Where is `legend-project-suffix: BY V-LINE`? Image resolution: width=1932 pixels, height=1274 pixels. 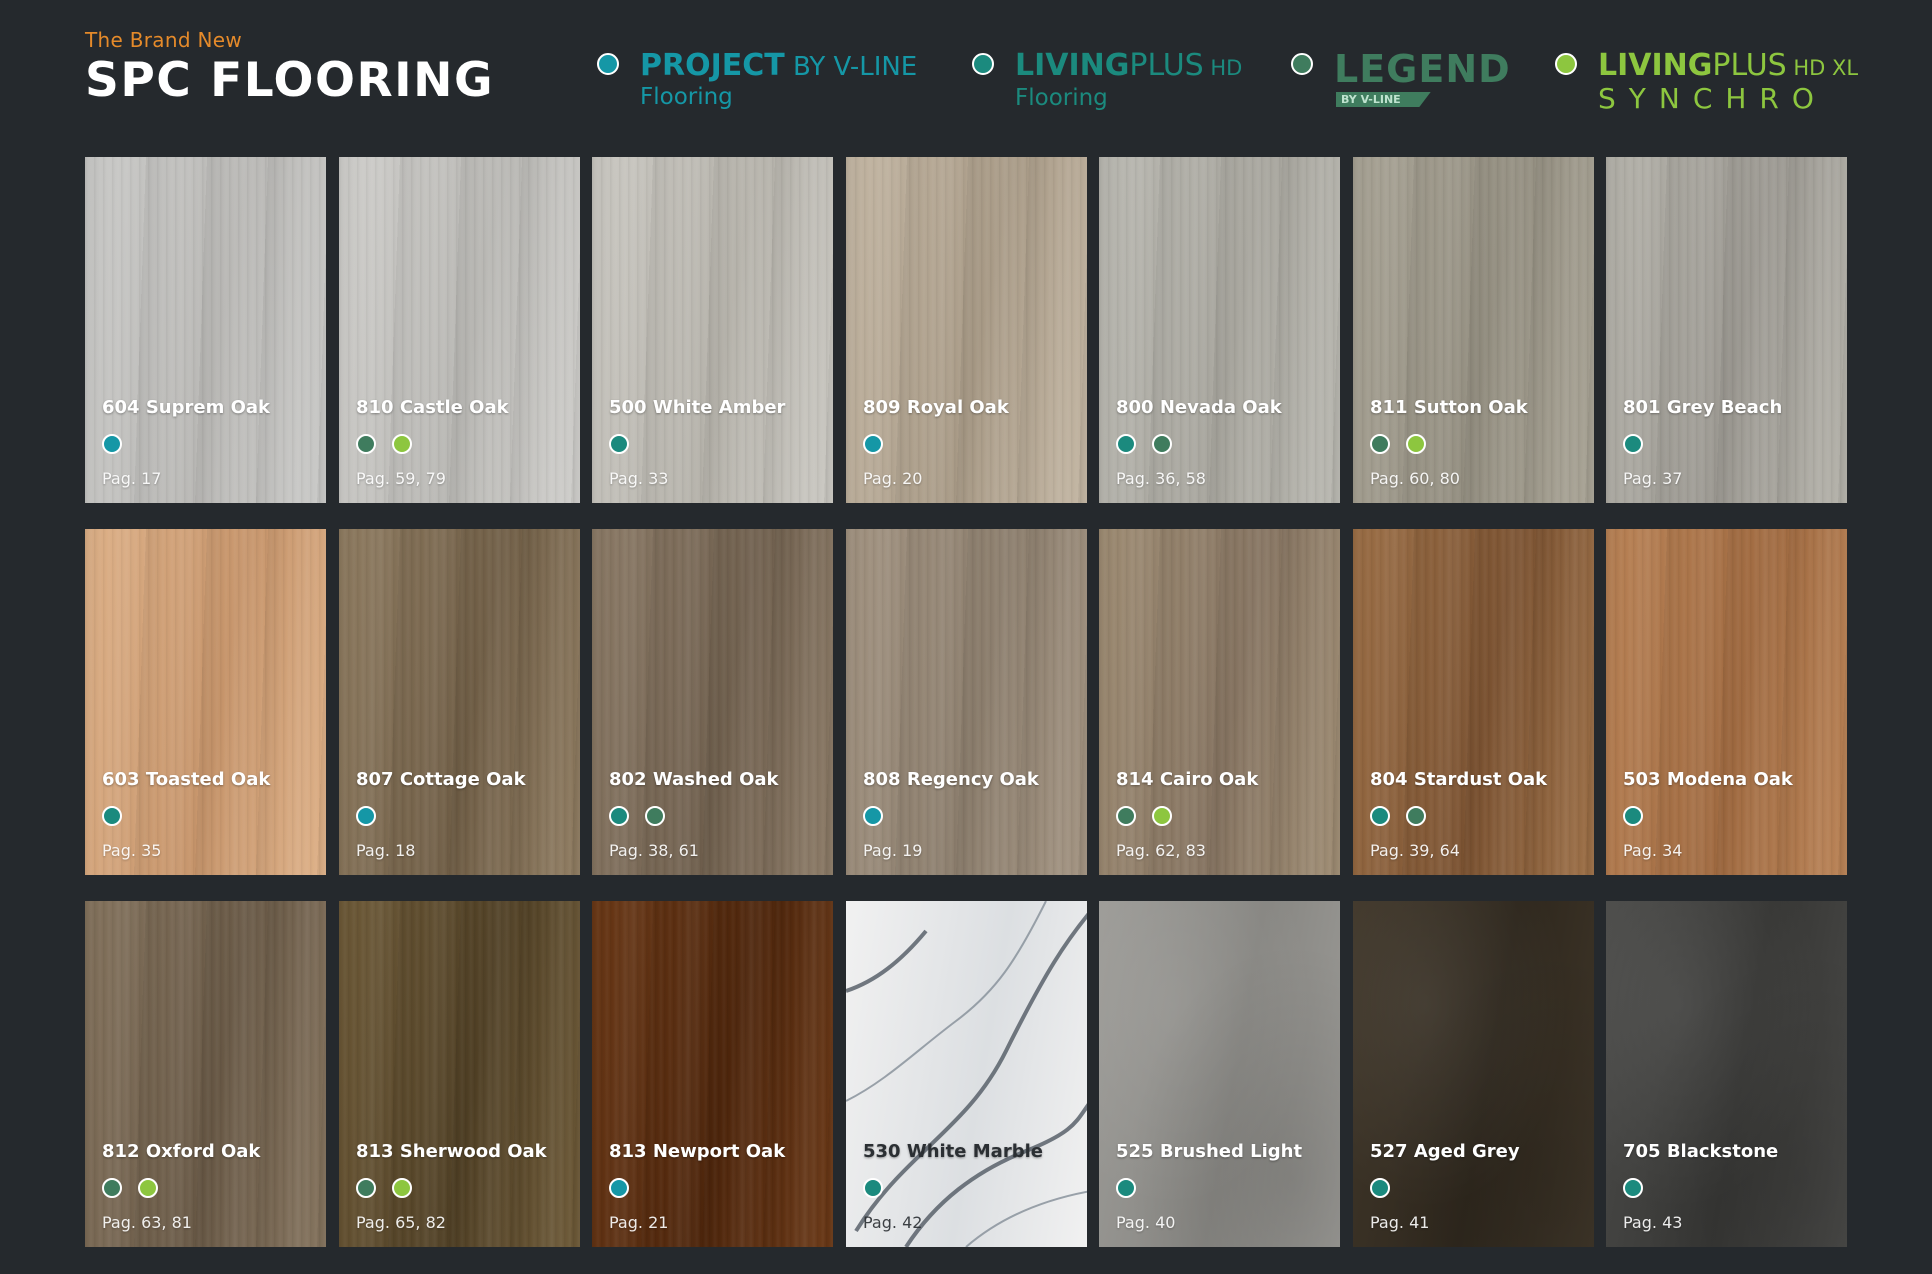
legend-project-suffix: BY V-LINE is located at coordinates (851, 67).